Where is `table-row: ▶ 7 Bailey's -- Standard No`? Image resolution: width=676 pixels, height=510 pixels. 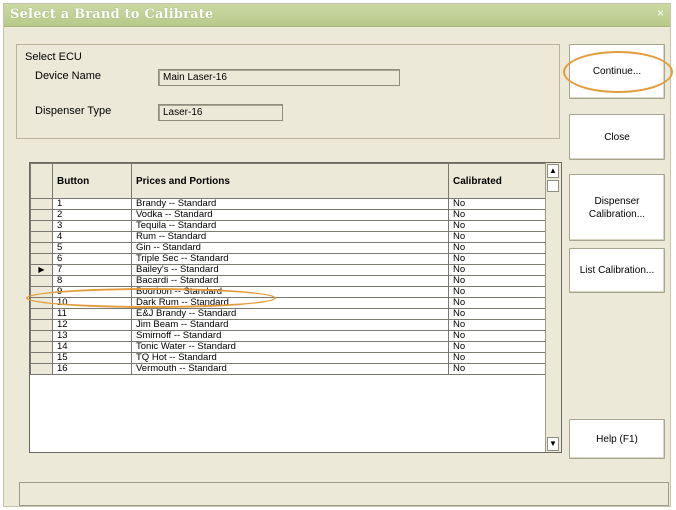
table-row: ▶ 7 Bailey's -- Standard No is located at coordinates (288, 270).